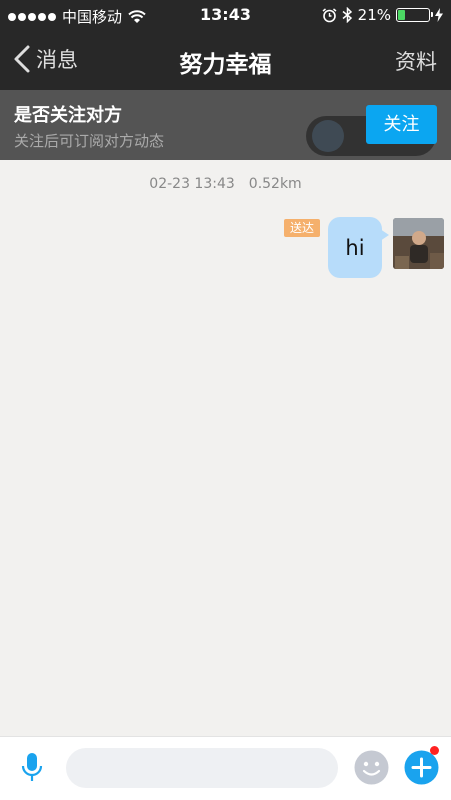  What do you see at coordinates (434, 750) in the screenshot?
I see `notification-dot` at bounding box center [434, 750].